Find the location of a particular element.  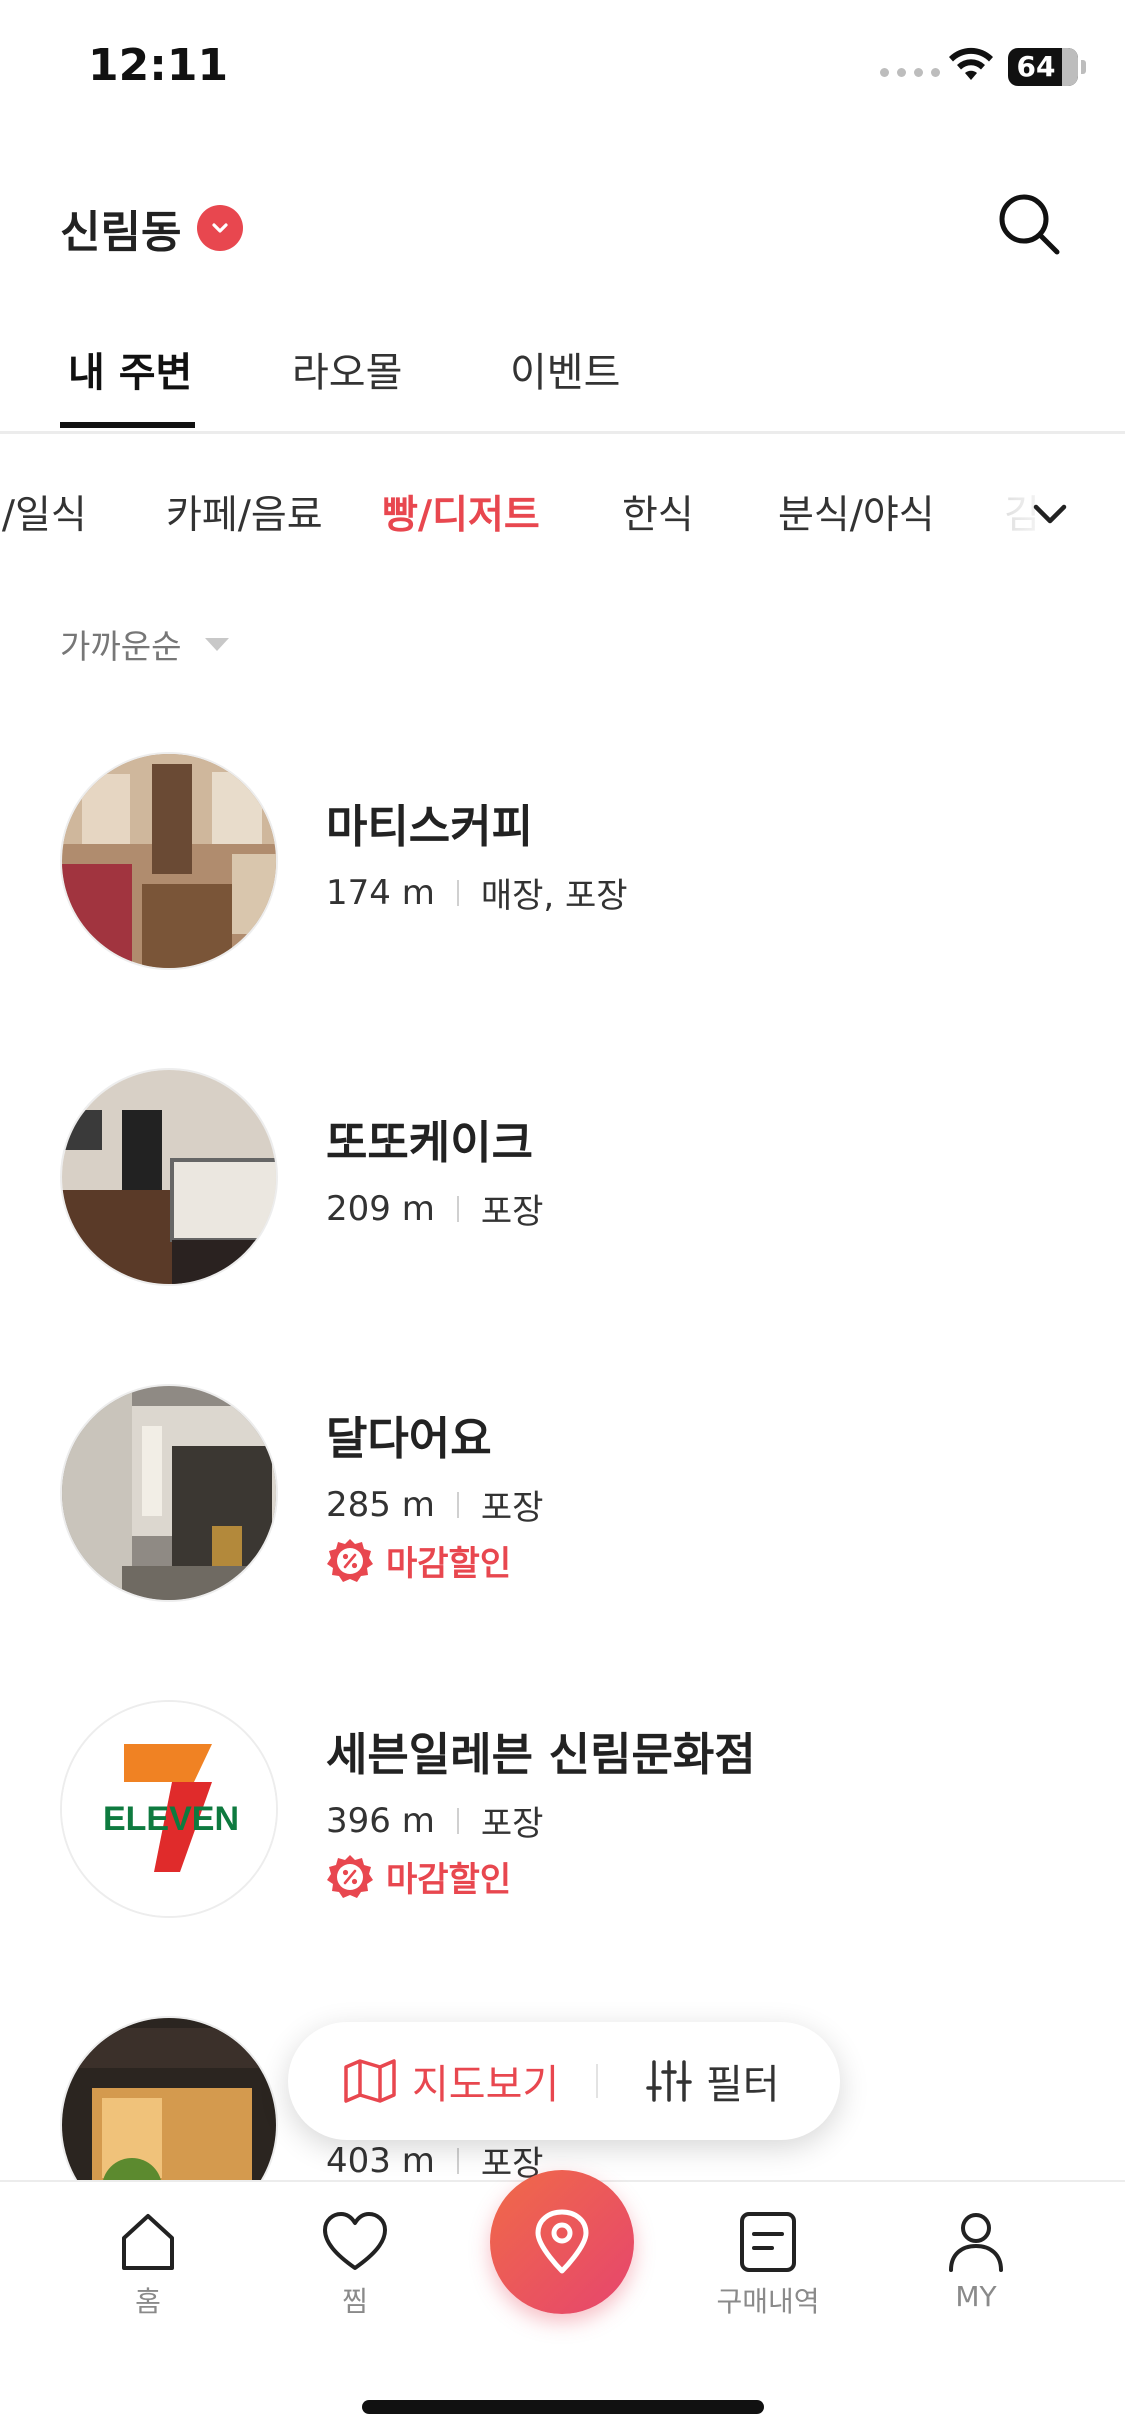

store-name: 또또케이크 is located at coordinates (430, 1142).